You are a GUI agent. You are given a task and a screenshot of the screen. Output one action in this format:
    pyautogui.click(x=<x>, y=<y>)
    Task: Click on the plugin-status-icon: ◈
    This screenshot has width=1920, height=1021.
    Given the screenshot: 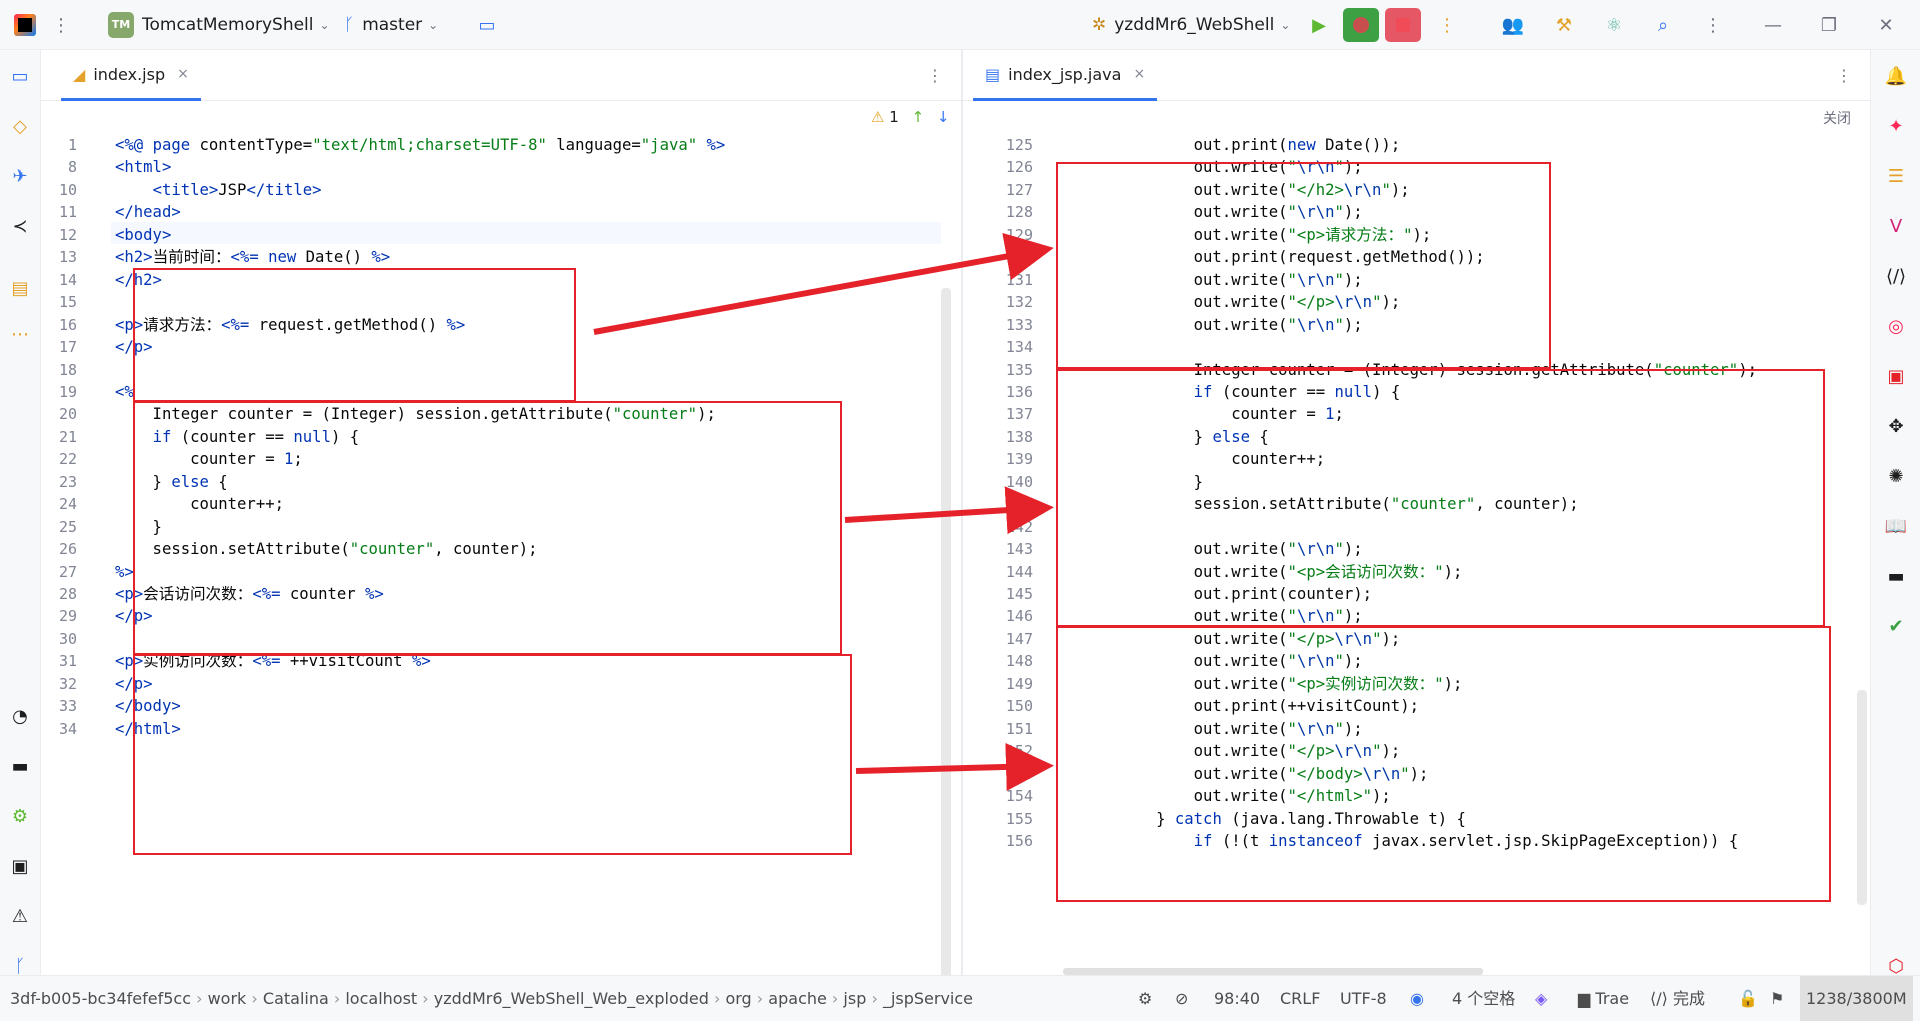 What is the action you would take?
    pyautogui.click(x=1541, y=998)
    